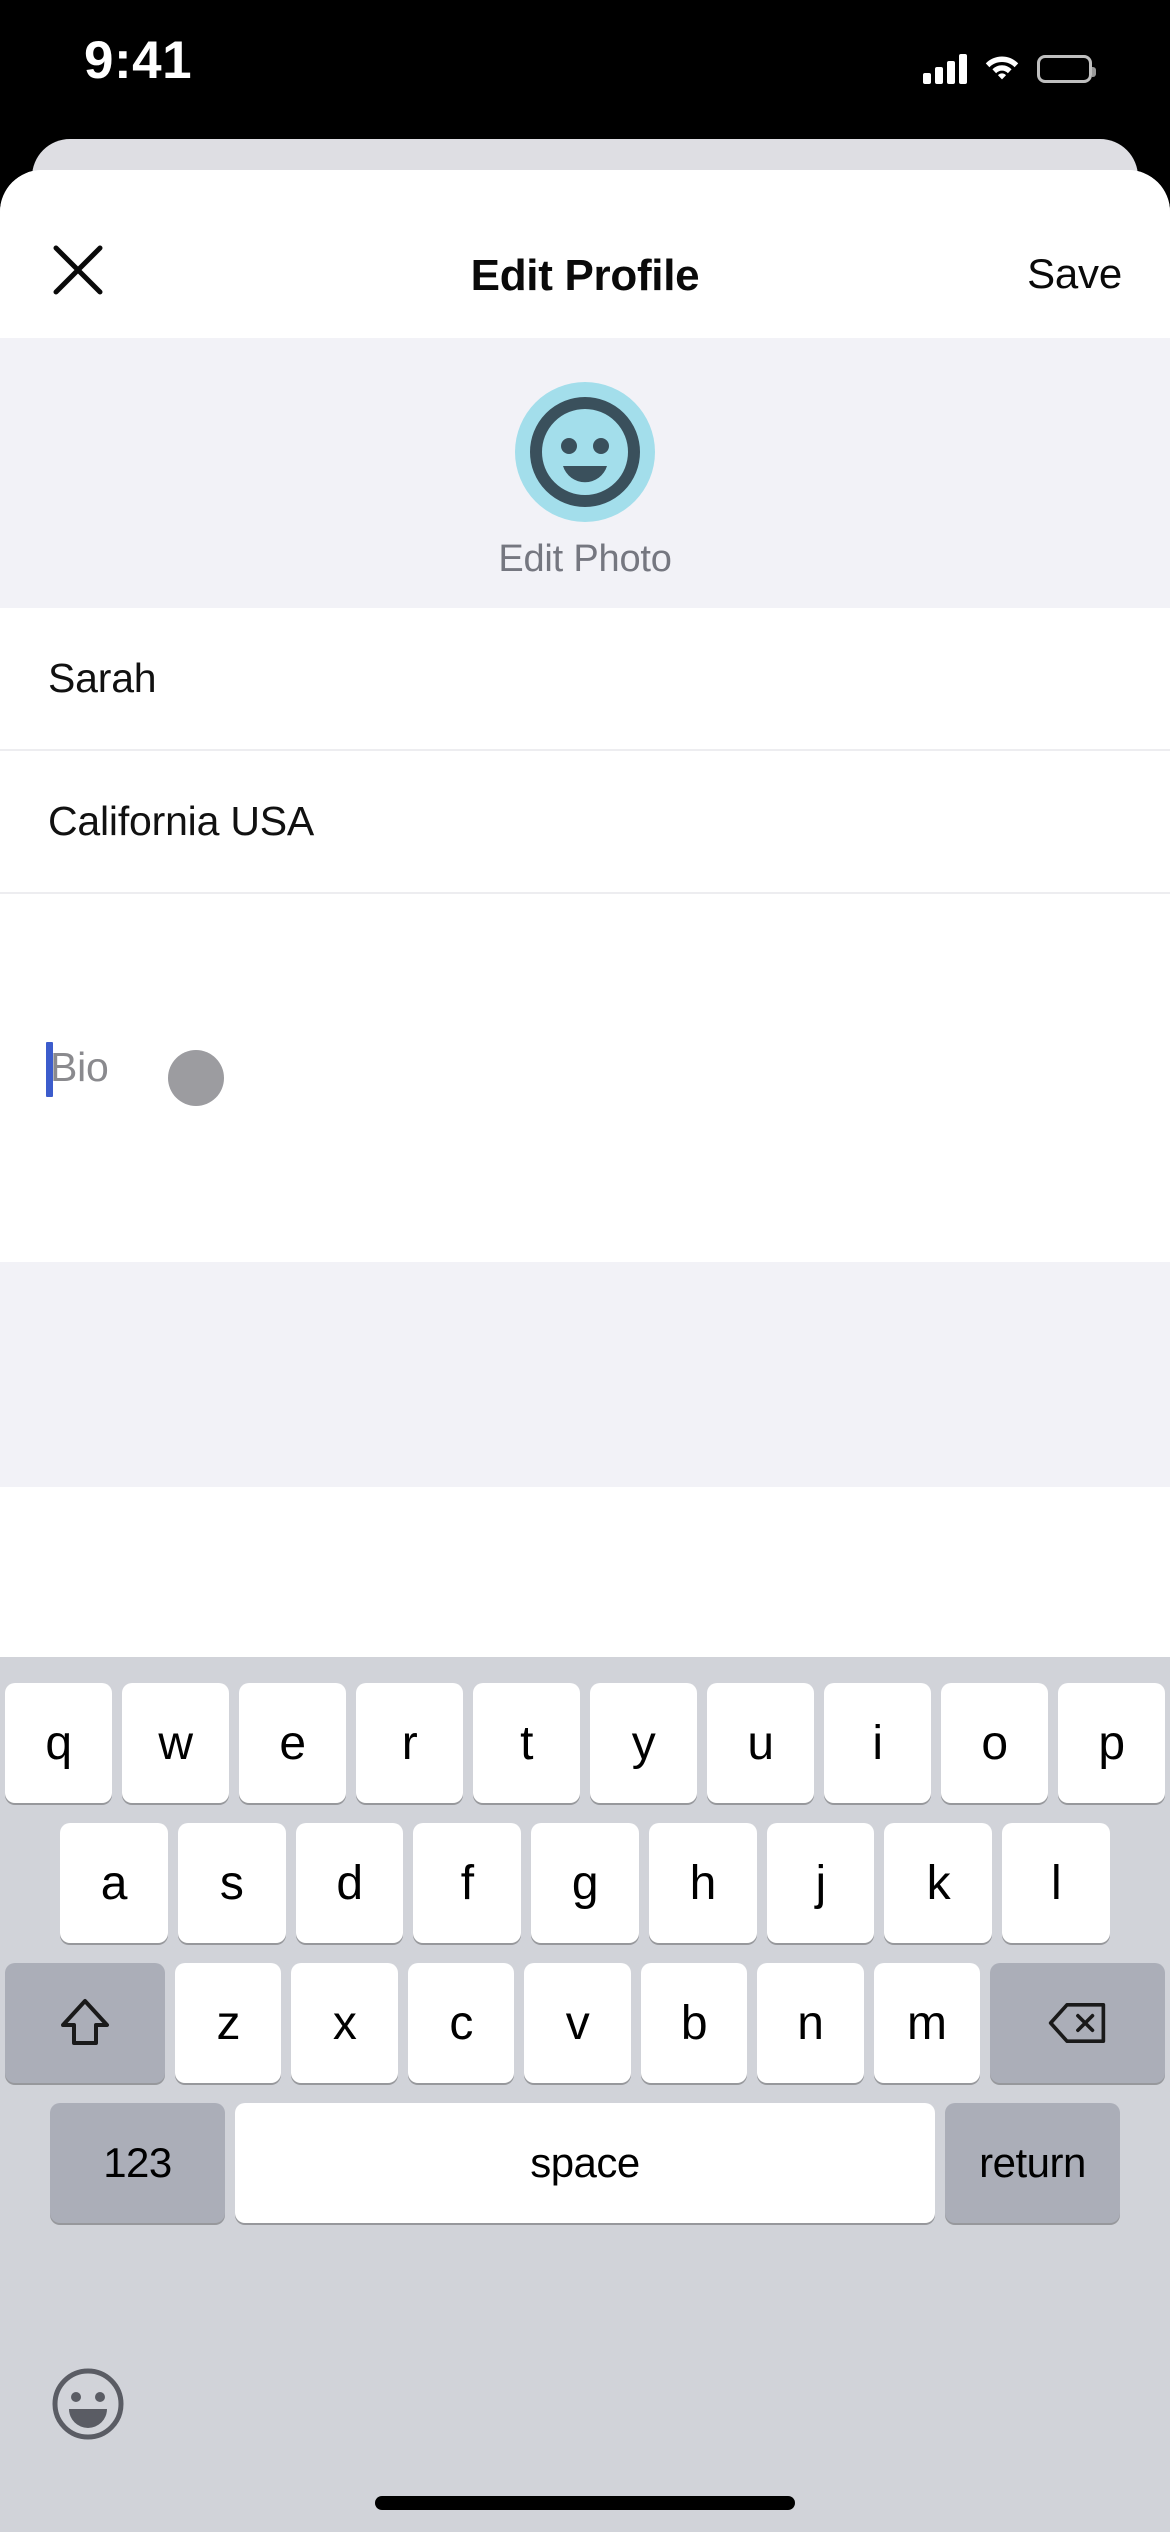 Image resolution: width=1170 pixels, height=2532 pixels. Describe the element at coordinates (643, 1743) in the screenshot. I see `key-y: y` at that location.